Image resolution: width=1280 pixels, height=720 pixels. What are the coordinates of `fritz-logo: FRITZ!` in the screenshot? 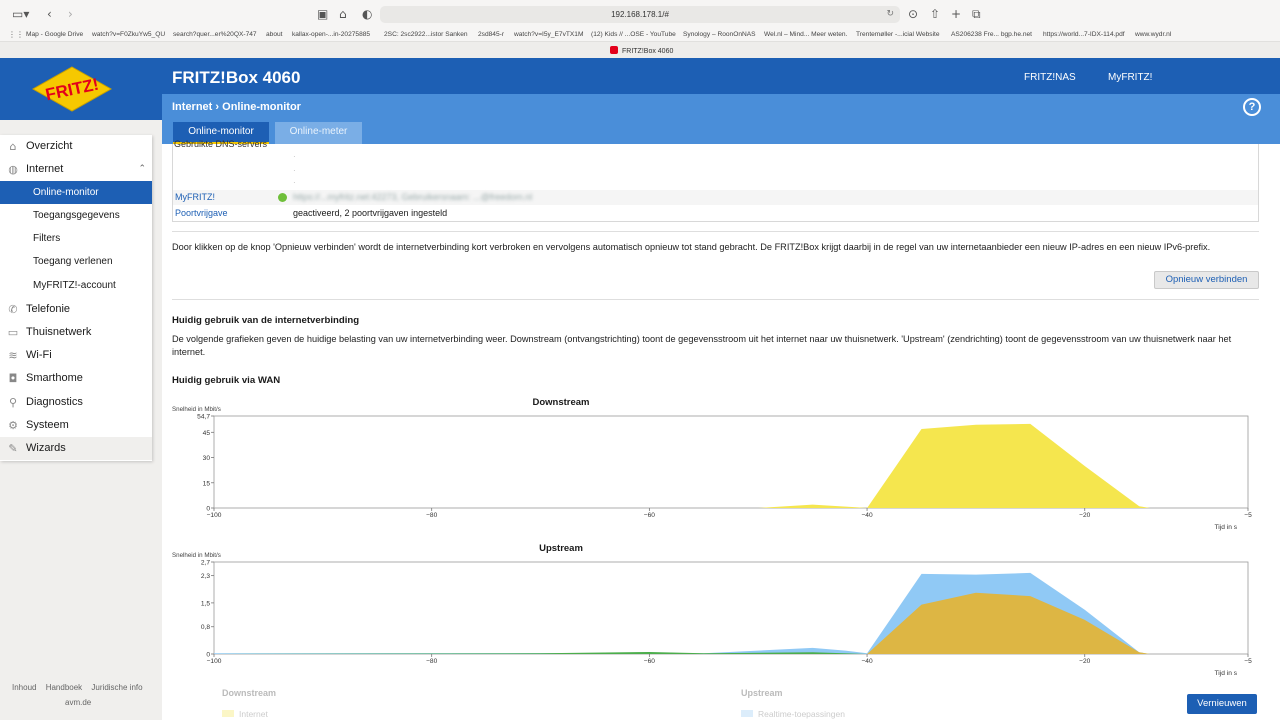 It's located at (72, 89).